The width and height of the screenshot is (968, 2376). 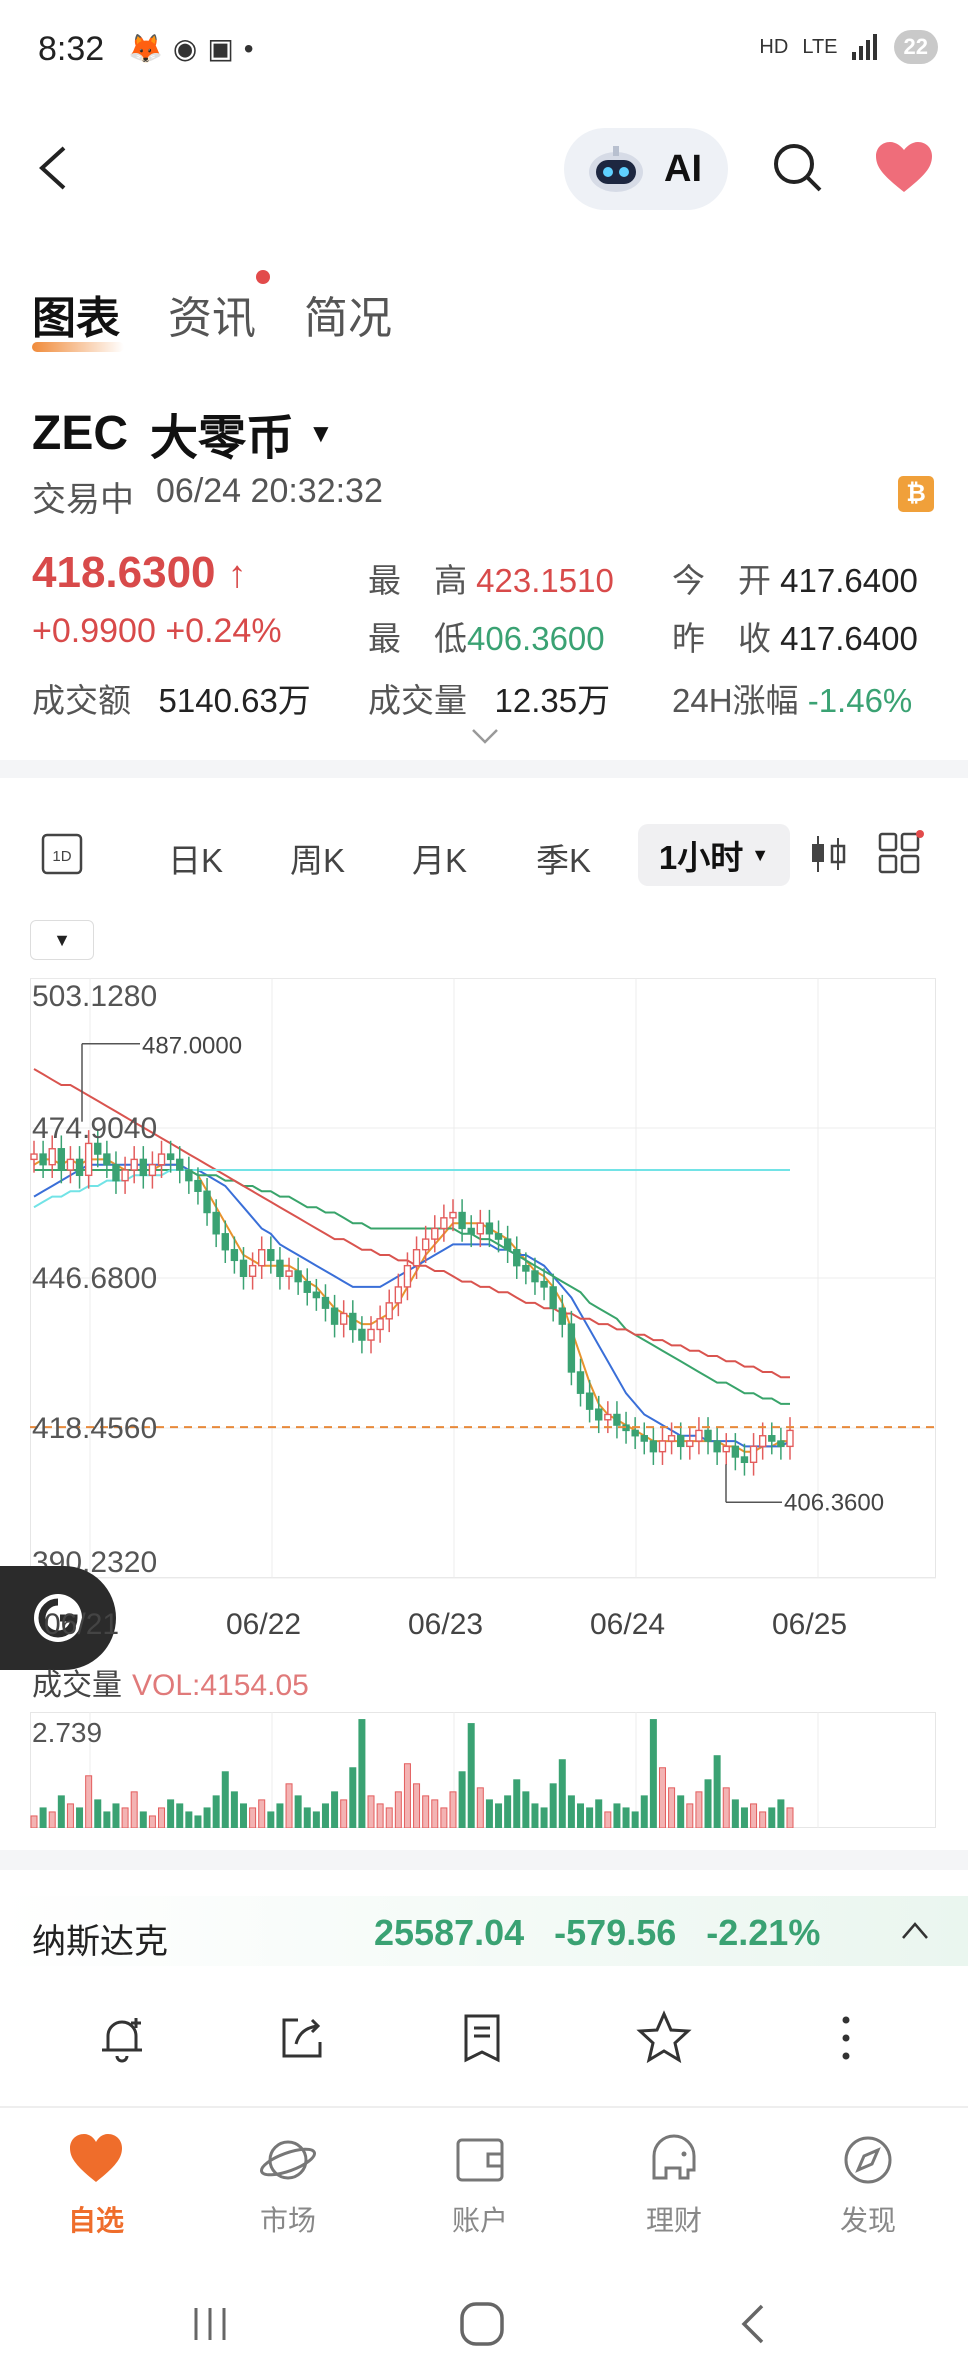 What do you see at coordinates (96, 2184) in the screenshot?
I see `nav-watchlist: 自选` at bounding box center [96, 2184].